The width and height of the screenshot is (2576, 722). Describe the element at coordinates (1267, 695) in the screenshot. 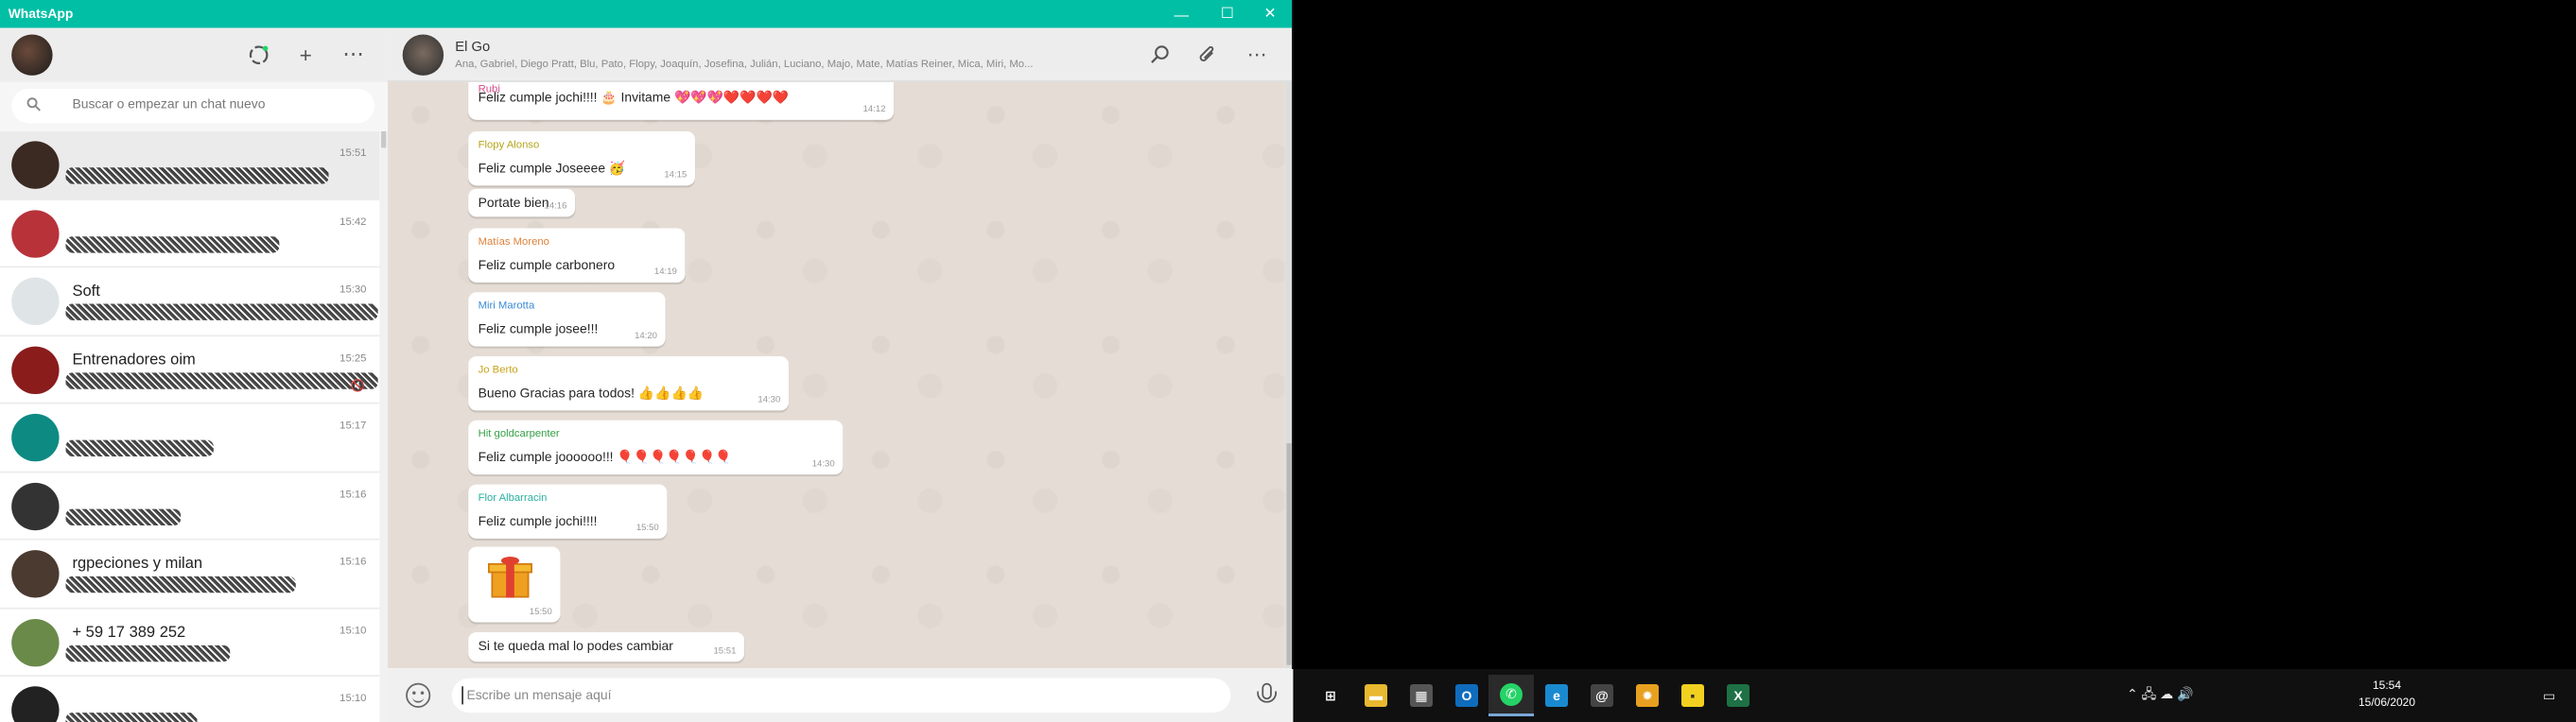

I see `microphone-icon` at that location.